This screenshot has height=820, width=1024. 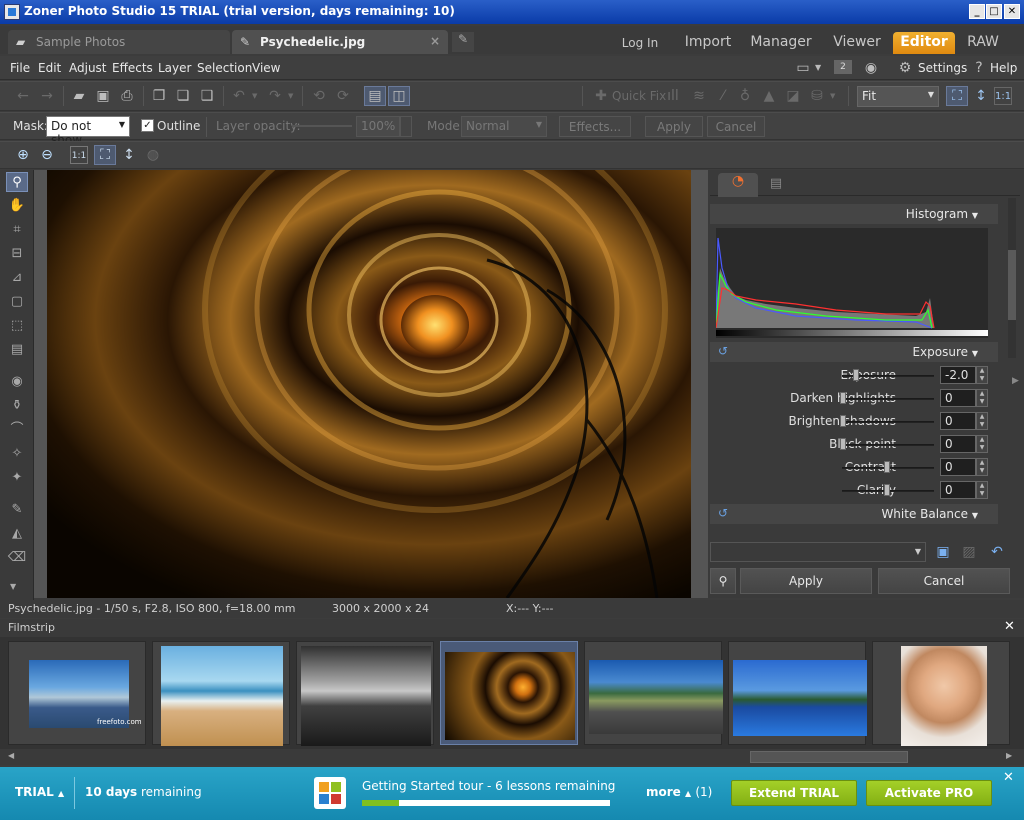 What do you see at coordinates (17, 430) in the screenshot?
I see `healing-tool-icon: ⌒` at bounding box center [17, 430].